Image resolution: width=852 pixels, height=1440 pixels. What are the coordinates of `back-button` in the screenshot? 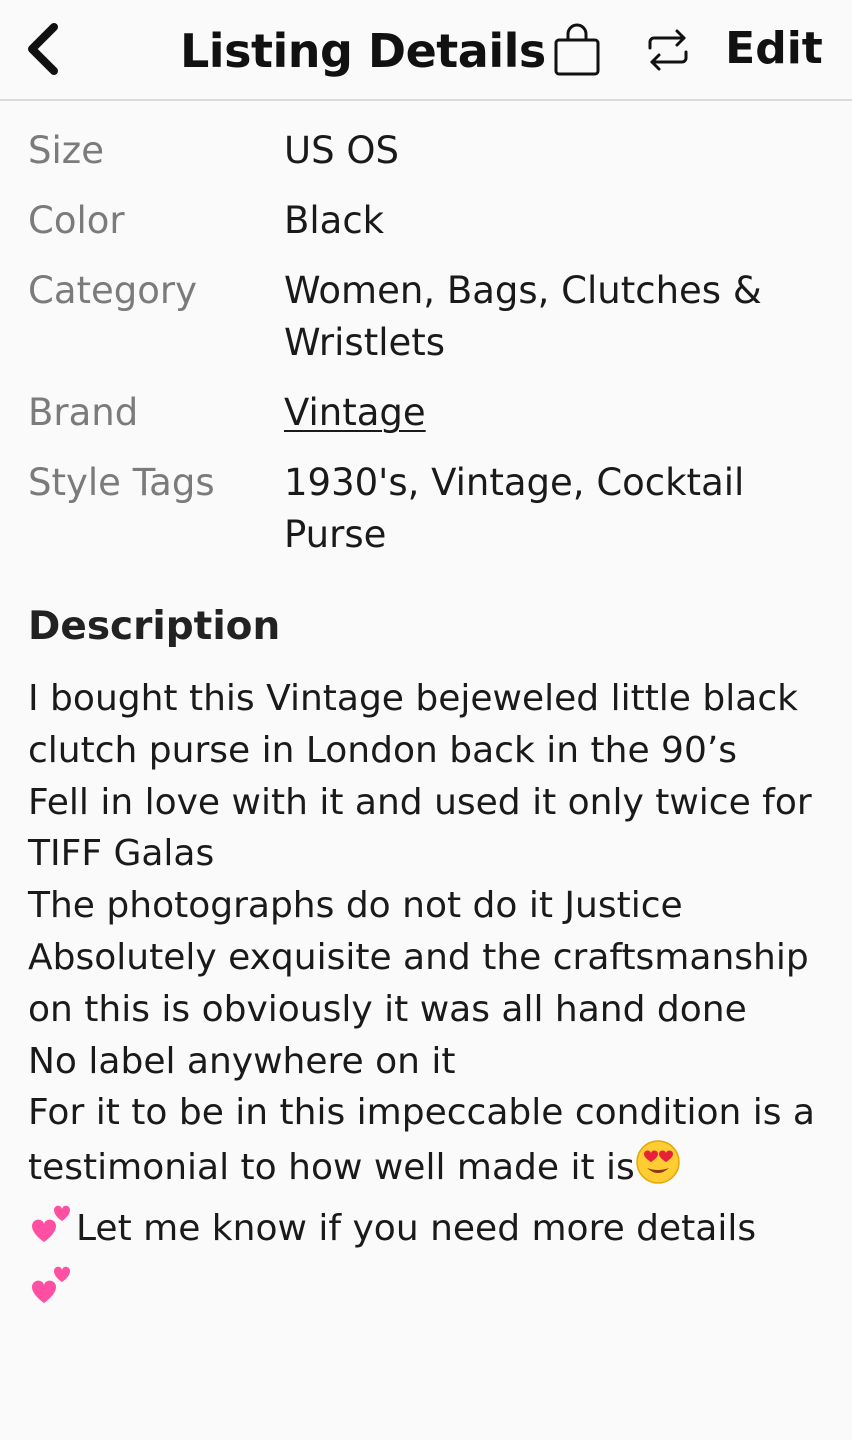 It's located at (42, 49).